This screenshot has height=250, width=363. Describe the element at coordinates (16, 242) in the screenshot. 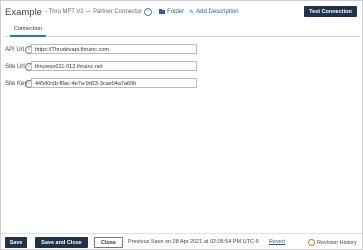

I see `save-button: Save` at that location.